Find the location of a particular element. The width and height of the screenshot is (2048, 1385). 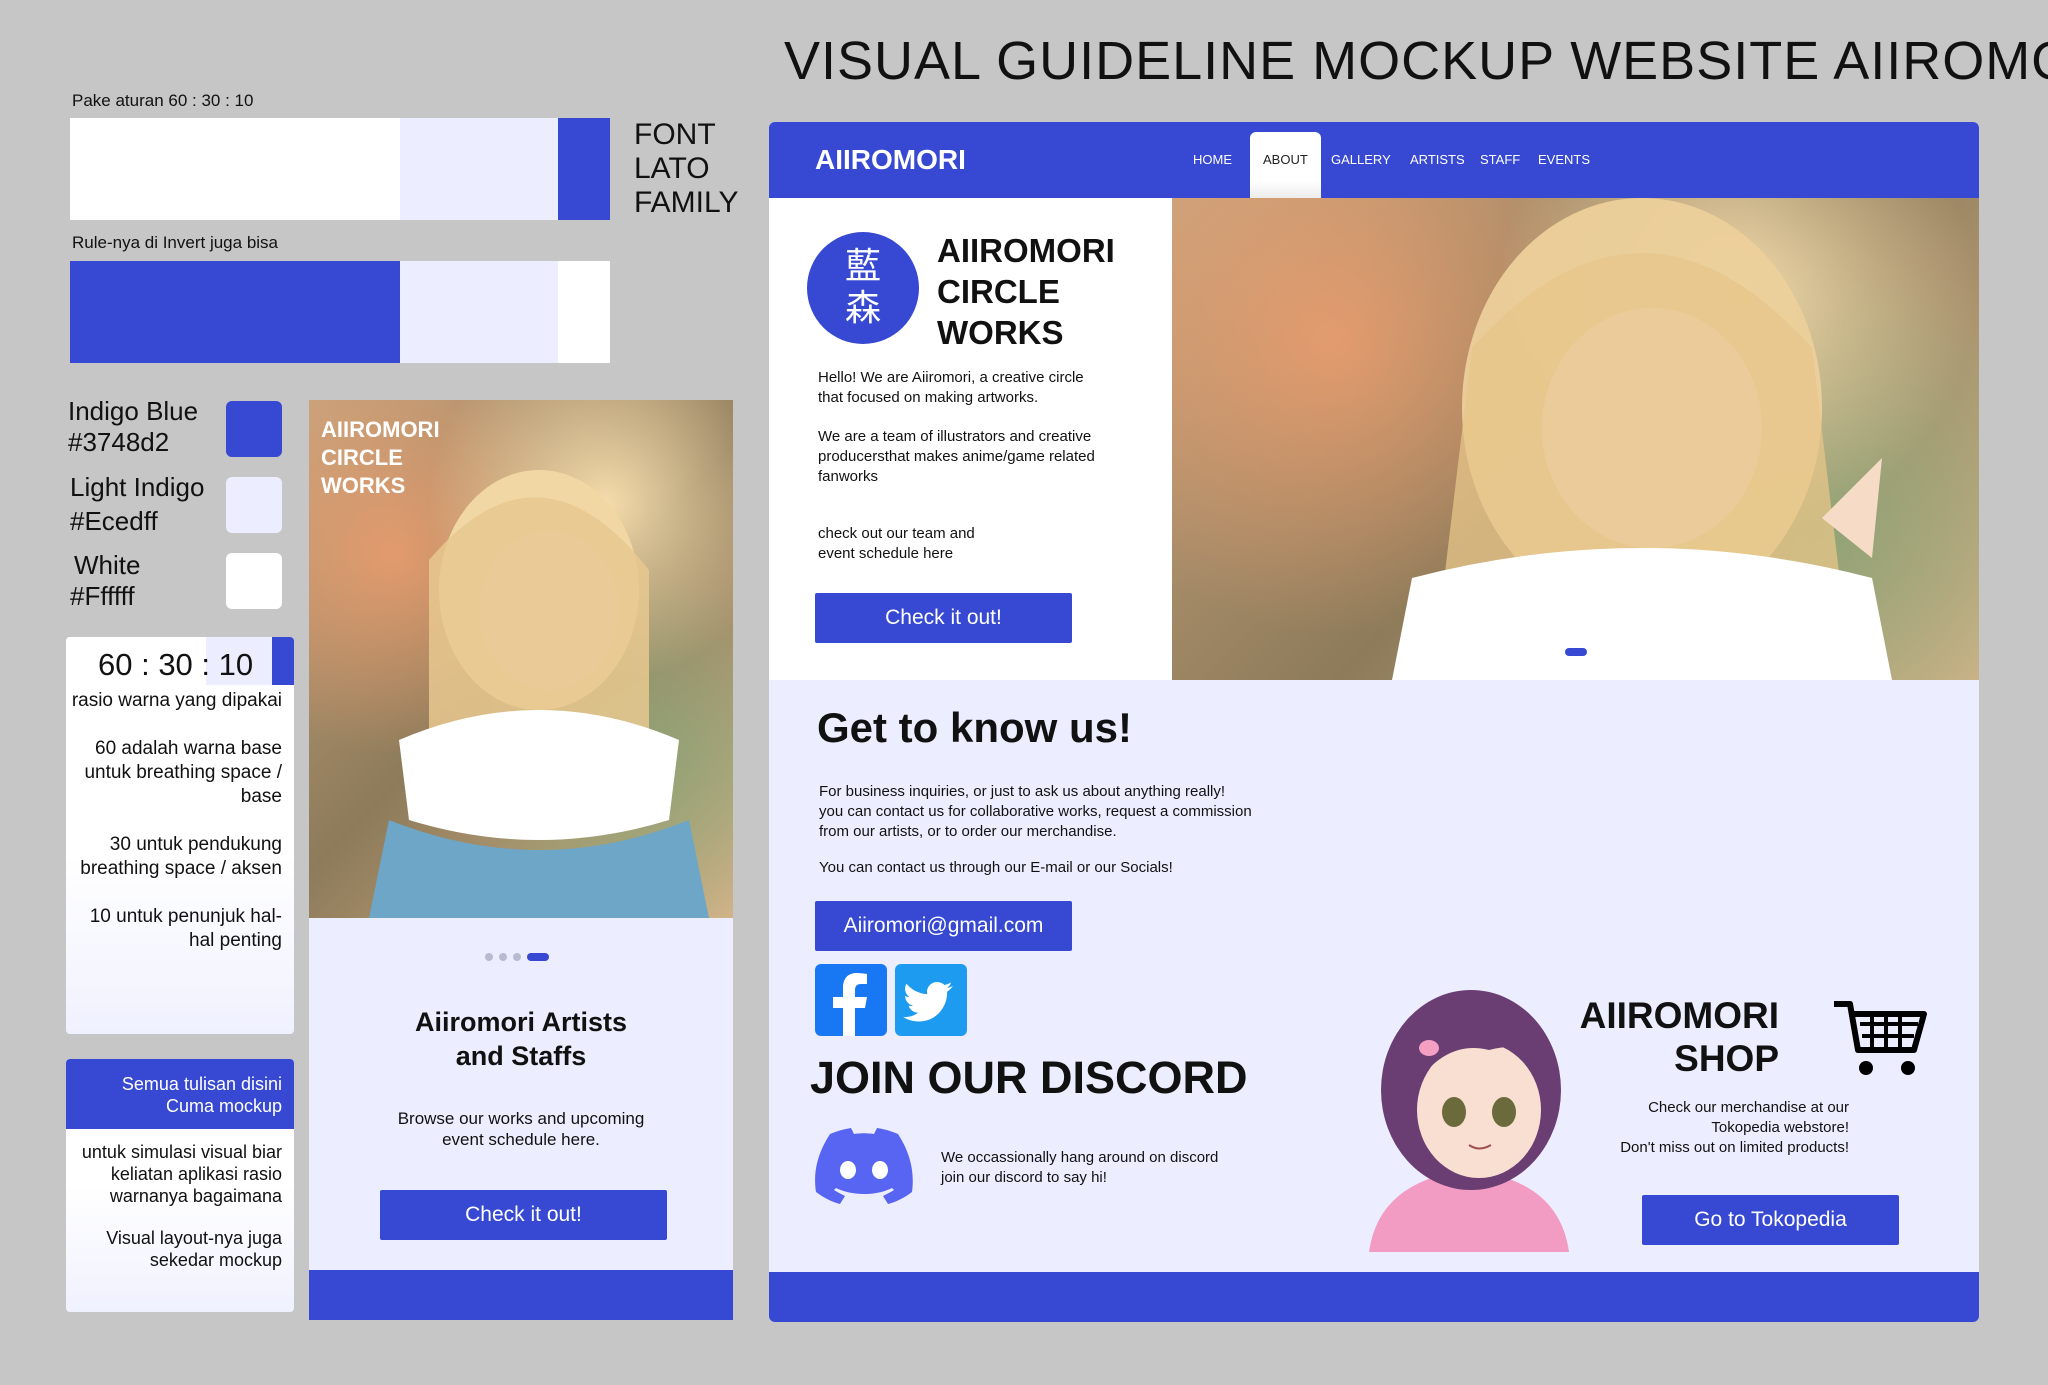

mobile-hero-title: AIIROMORI CIRCLE WORKS is located at coordinates (380, 458).